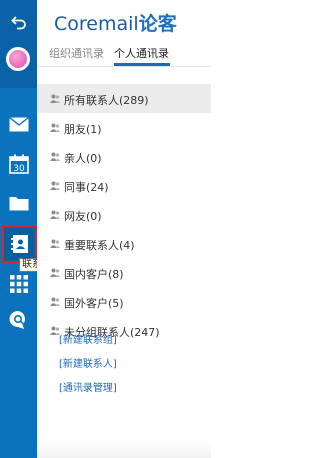 The width and height of the screenshot is (320, 458). I want to click on group-netfriends: 网友(0), so click(124, 214).